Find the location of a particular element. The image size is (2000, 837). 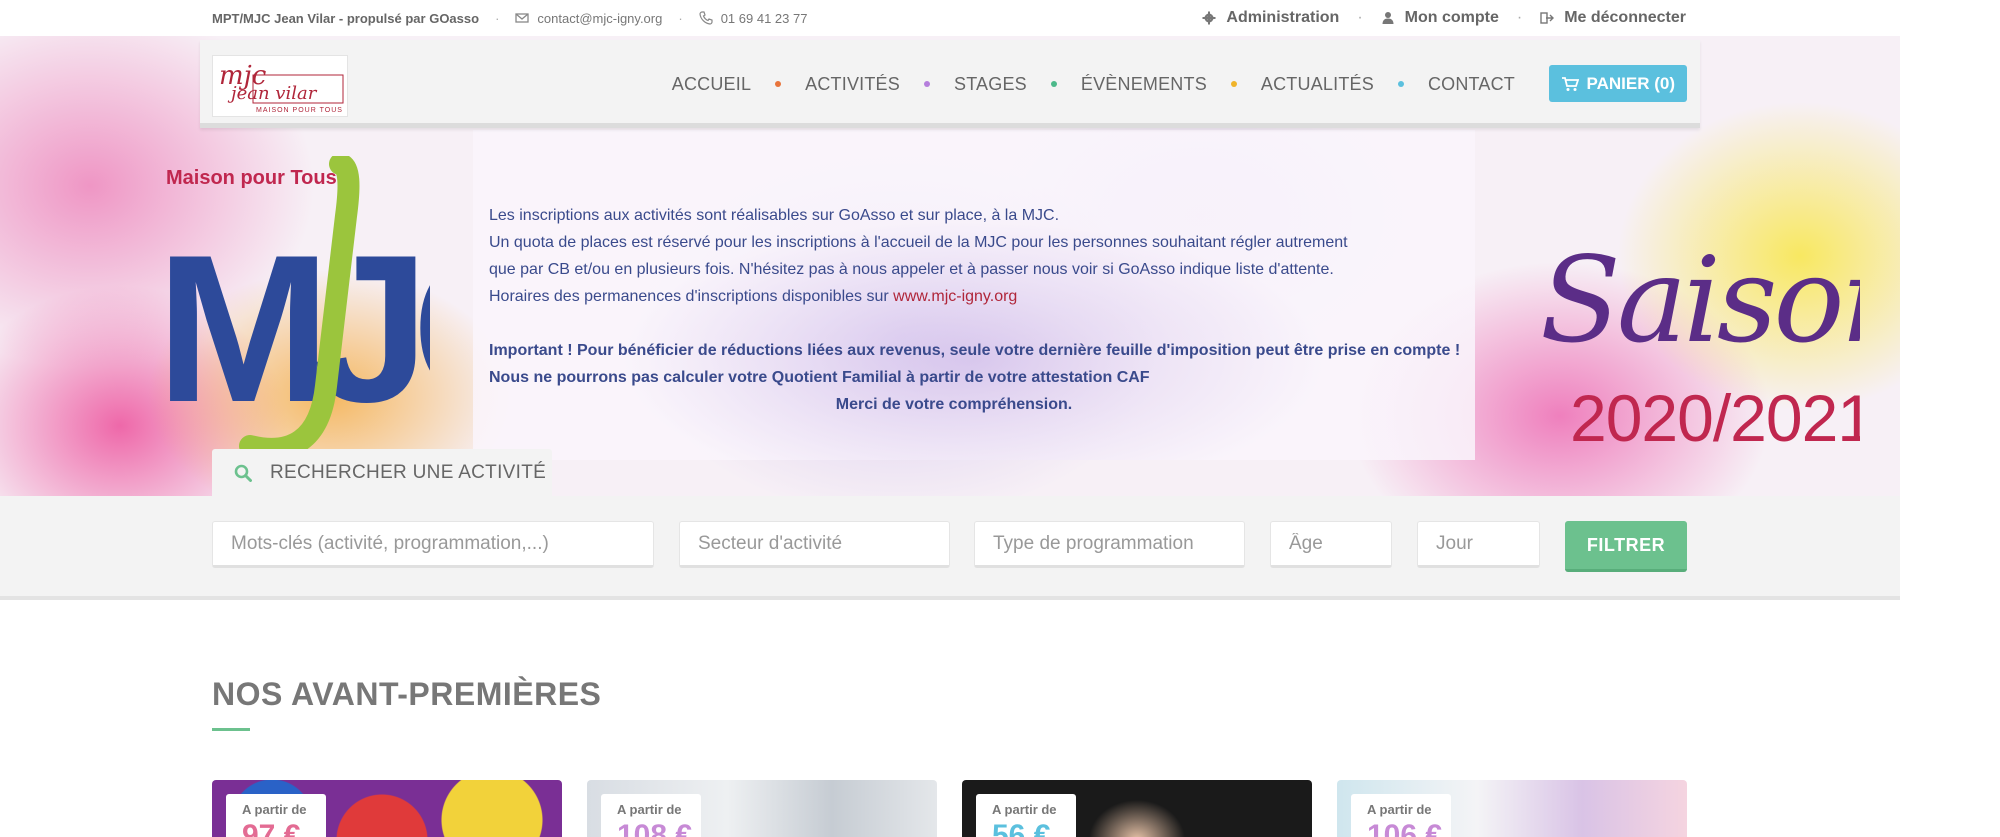

mjc-website-link: www.mjc-igny.org is located at coordinates (955, 296).